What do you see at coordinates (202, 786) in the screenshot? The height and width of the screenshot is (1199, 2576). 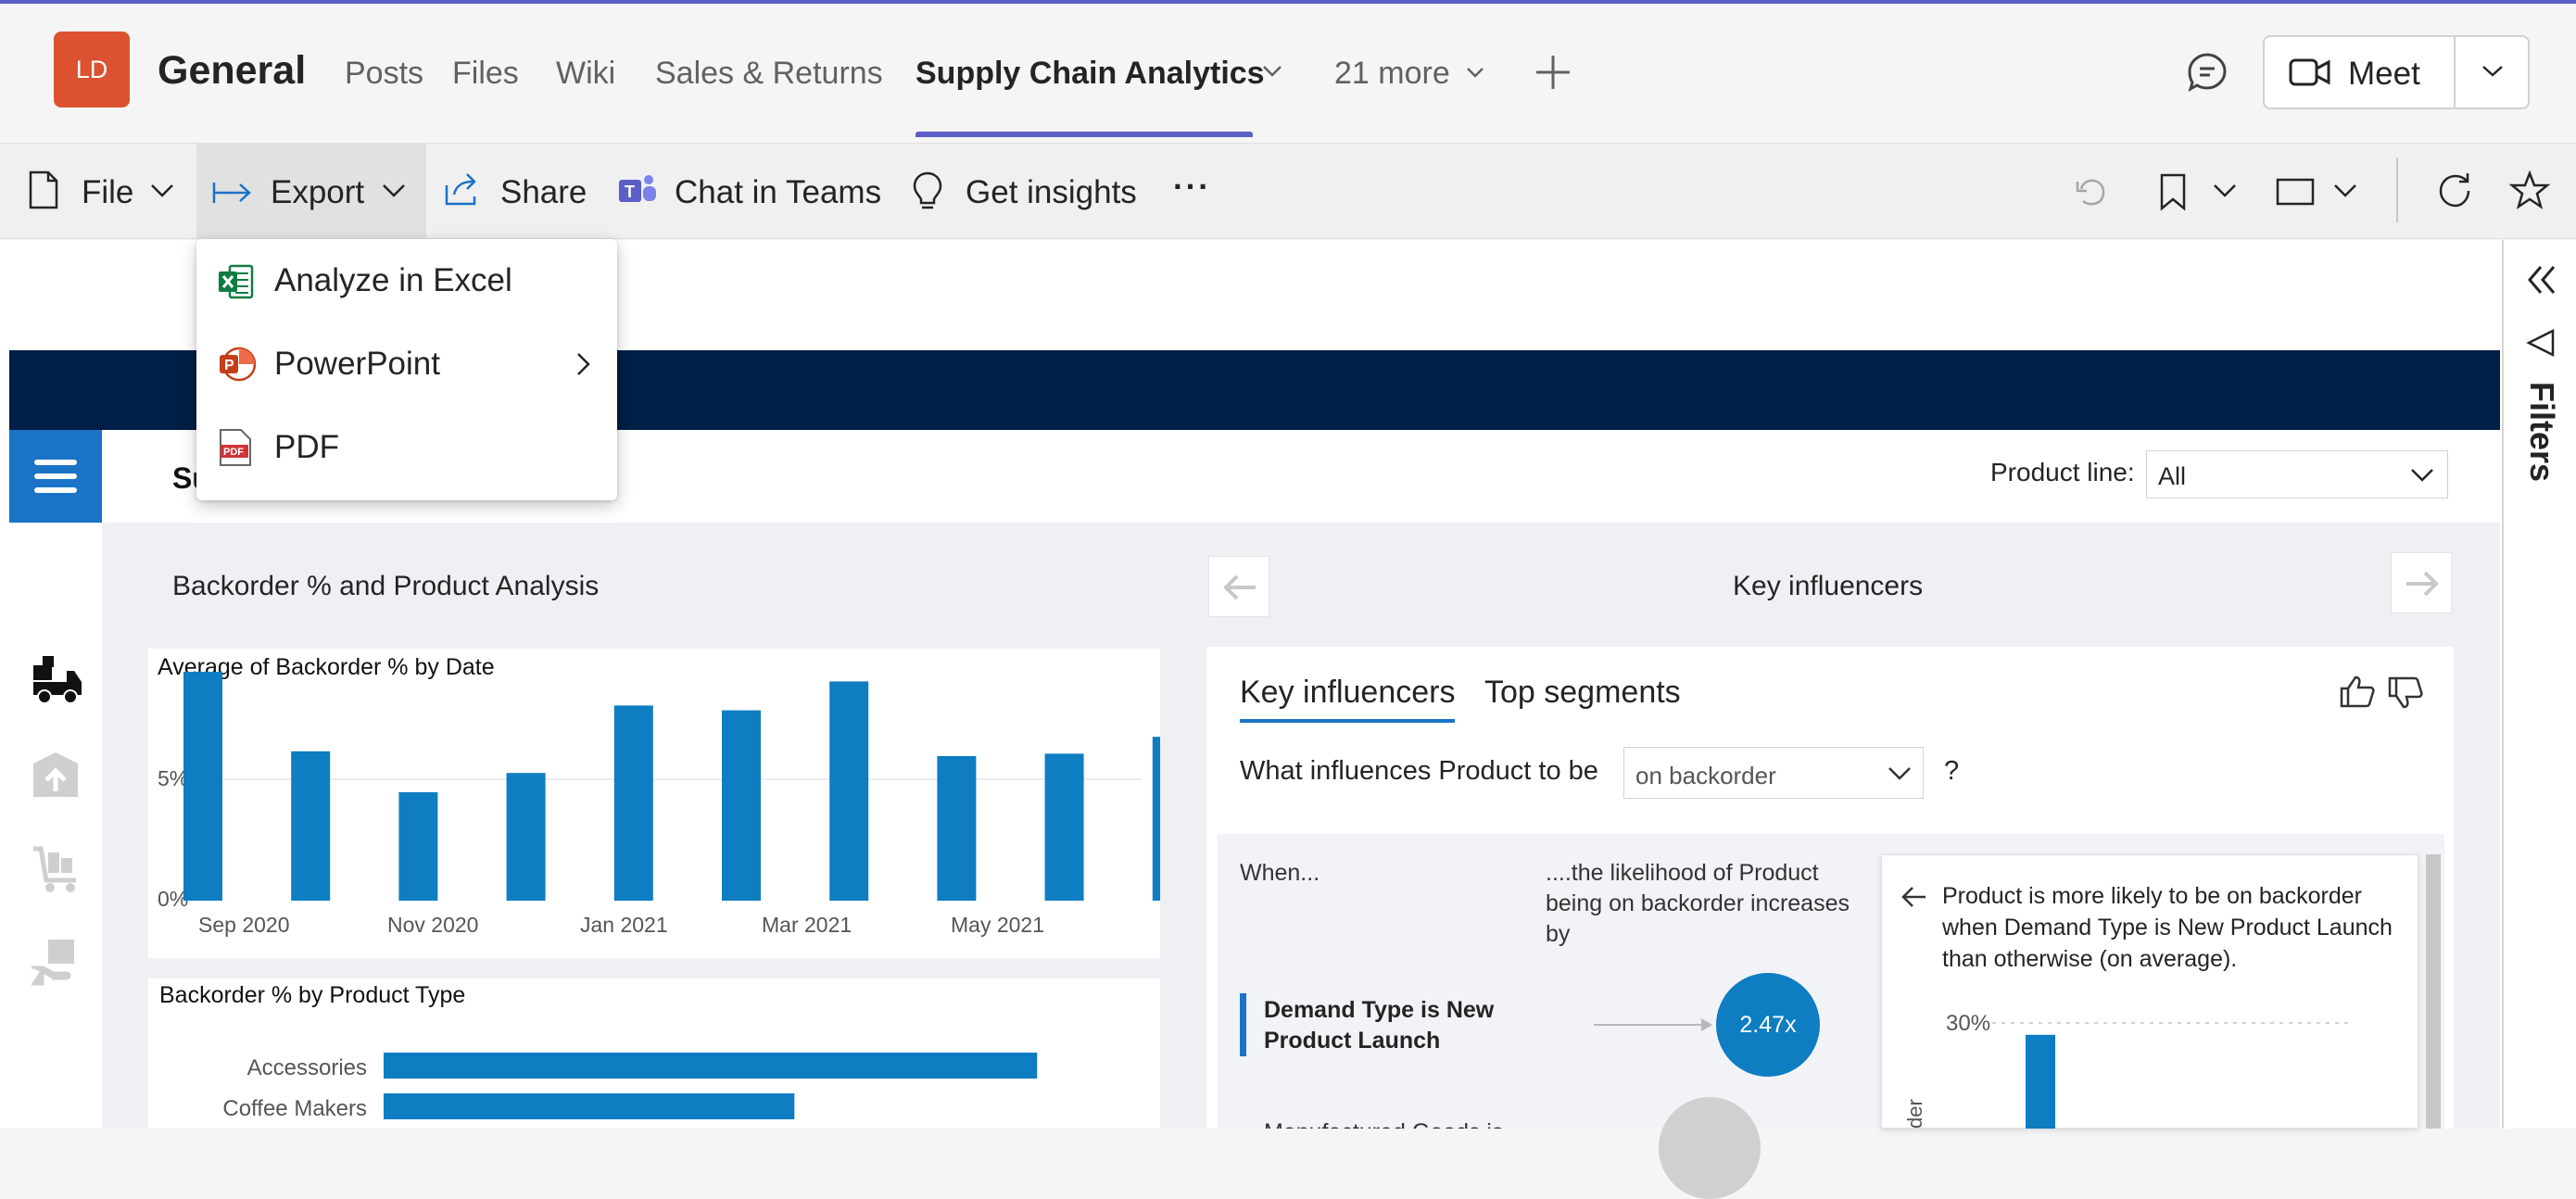 I see `backorder-bar-sep-2020` at bounding box center [202, 786].